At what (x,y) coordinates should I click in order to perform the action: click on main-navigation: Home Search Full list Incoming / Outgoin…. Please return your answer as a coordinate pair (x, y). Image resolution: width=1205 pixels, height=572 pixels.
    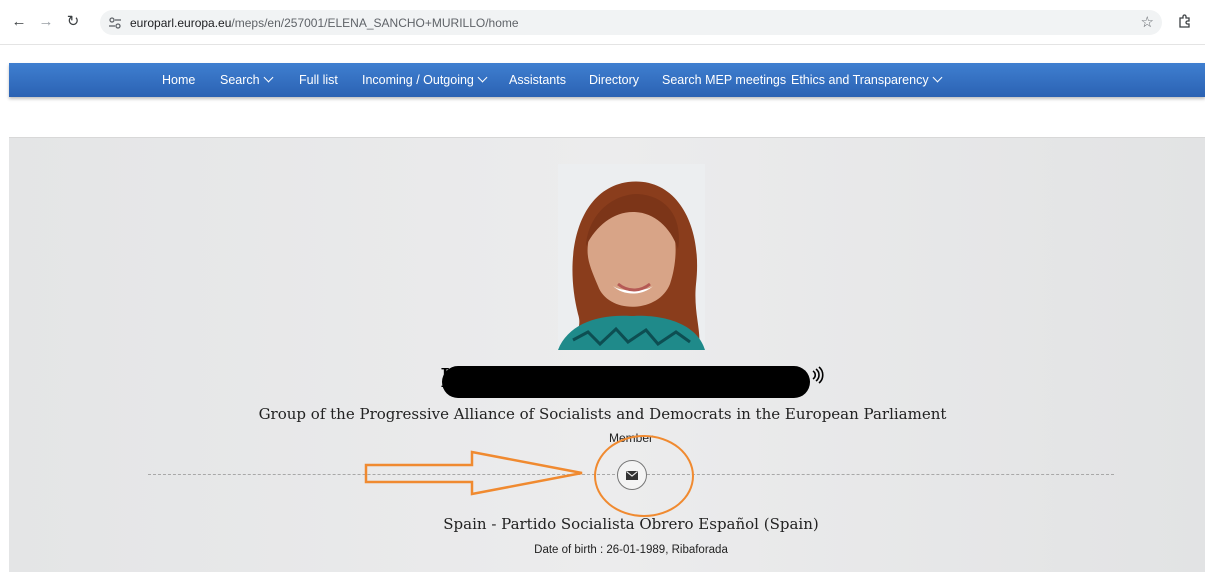
    Looking at the image, I should click on (607, 80).